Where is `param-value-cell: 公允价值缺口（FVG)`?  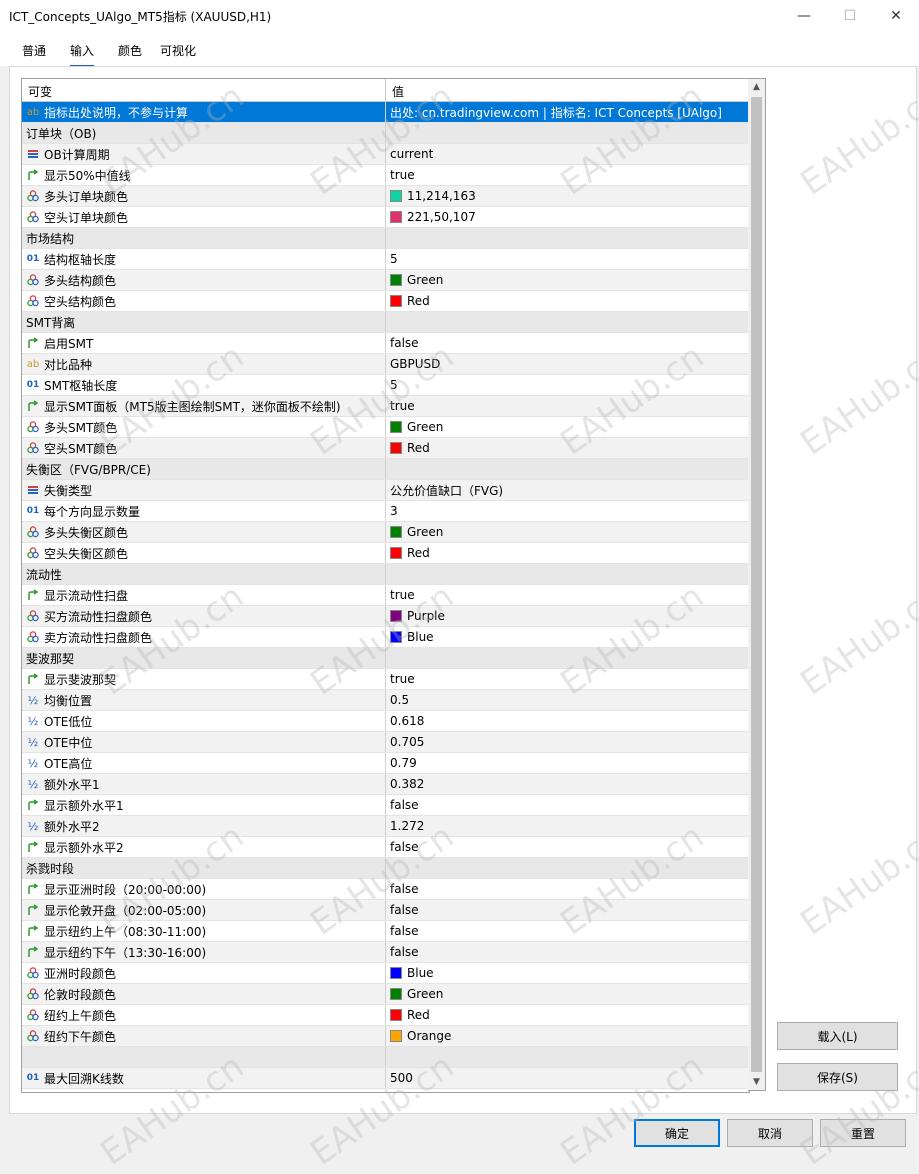 param-value-cell: 公允价值缺口（FVG) is located at coordinates (567, 490).